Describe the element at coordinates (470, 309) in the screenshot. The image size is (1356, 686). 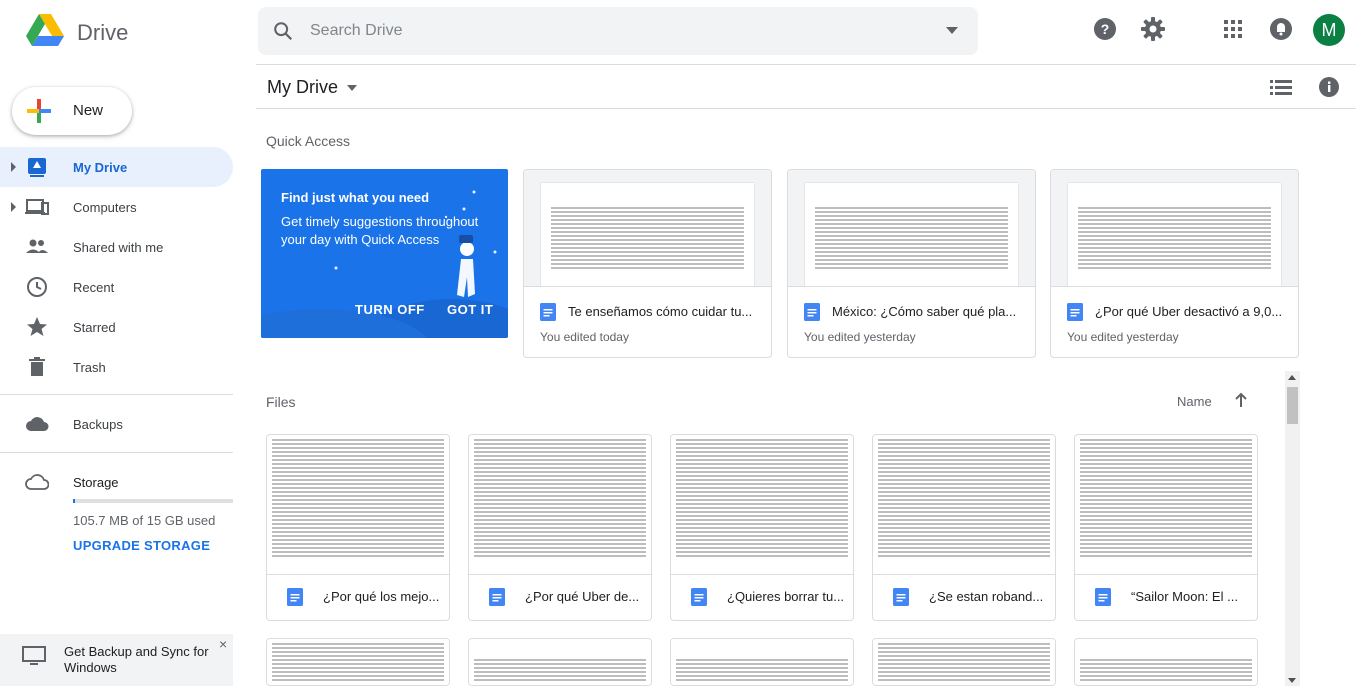
I see `got-it-button: GOT IT` at that location.